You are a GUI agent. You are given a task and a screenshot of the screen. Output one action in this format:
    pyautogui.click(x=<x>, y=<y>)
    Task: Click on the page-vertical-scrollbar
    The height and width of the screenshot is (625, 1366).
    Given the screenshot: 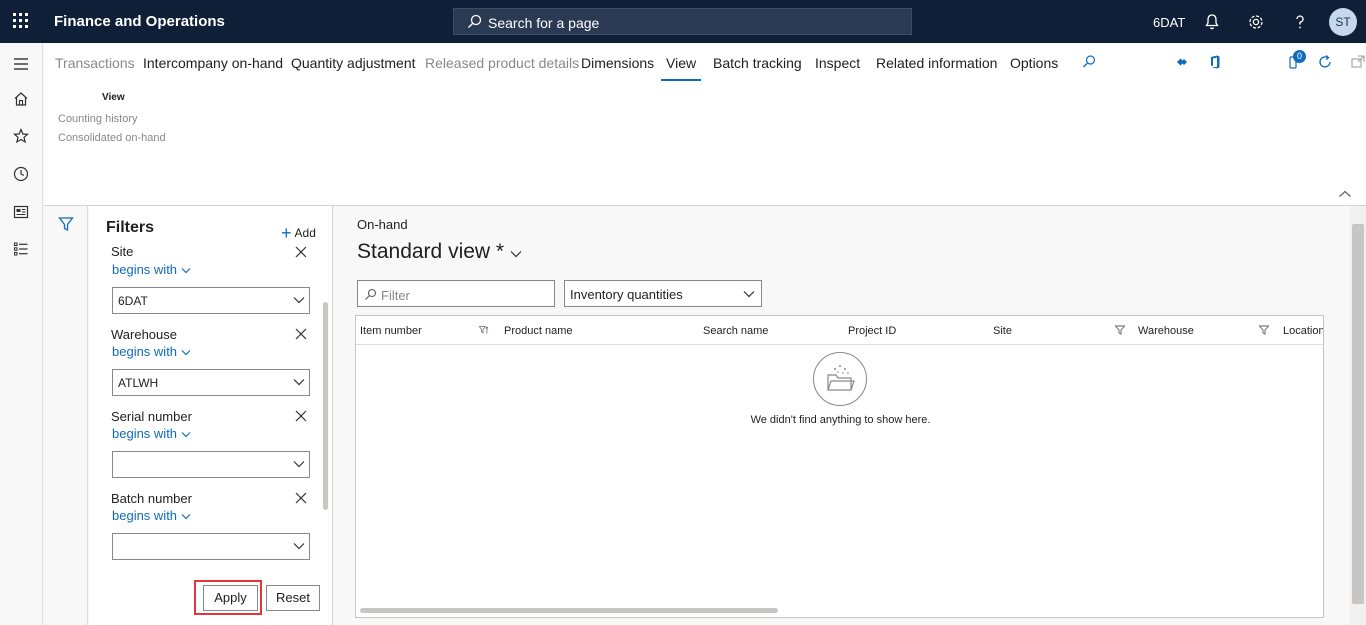 What is the action you would take?
    pyautogui.click(x=1358, y=414)
    